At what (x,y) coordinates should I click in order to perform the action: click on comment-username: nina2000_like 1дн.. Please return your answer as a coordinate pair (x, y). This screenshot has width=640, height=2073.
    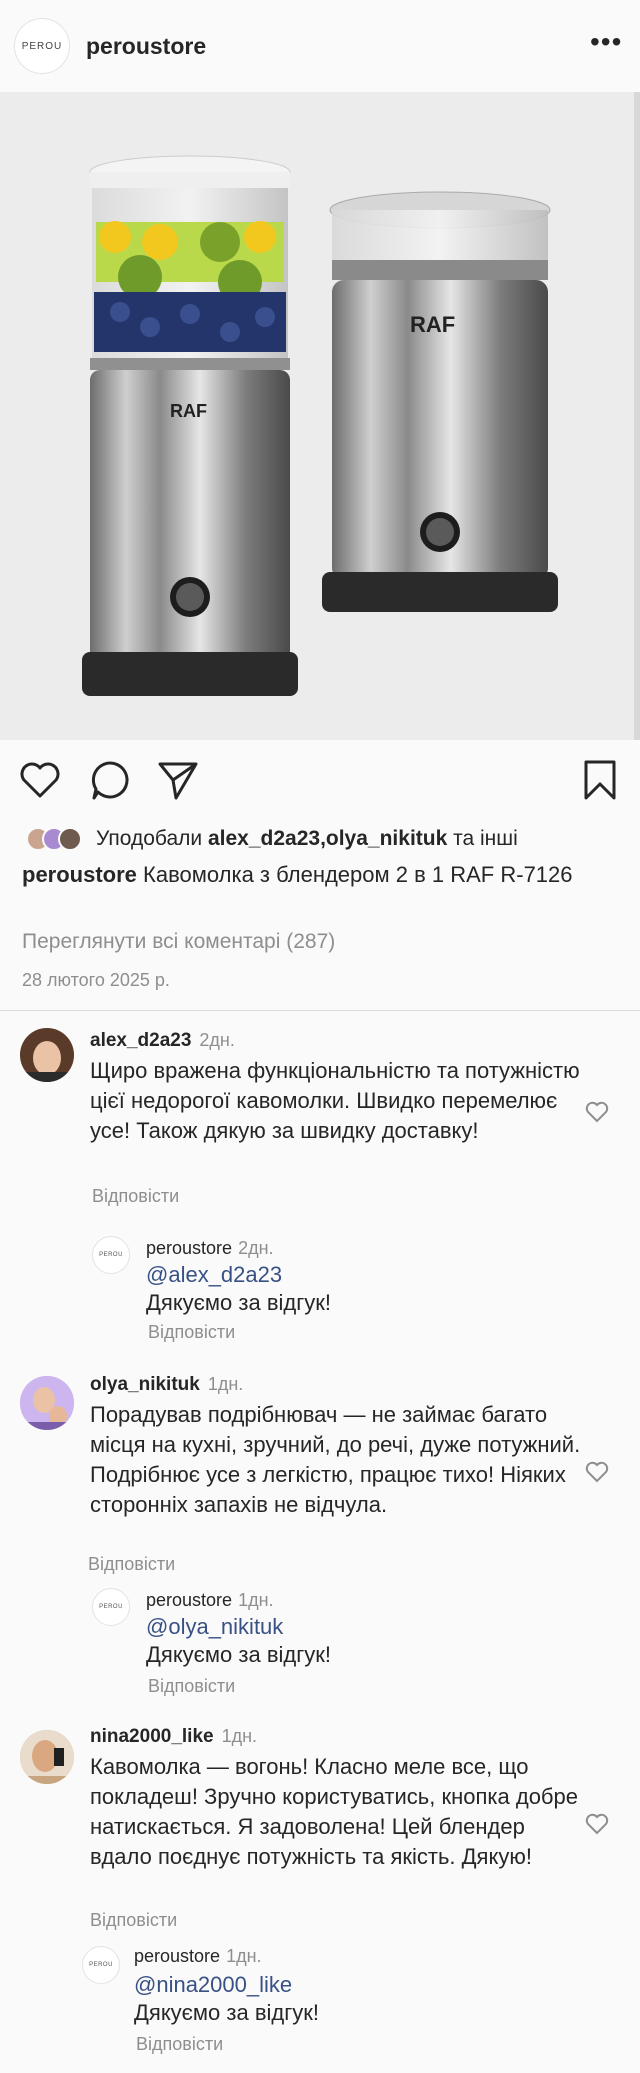
    Looking at the image, I should click on (173, 1737).